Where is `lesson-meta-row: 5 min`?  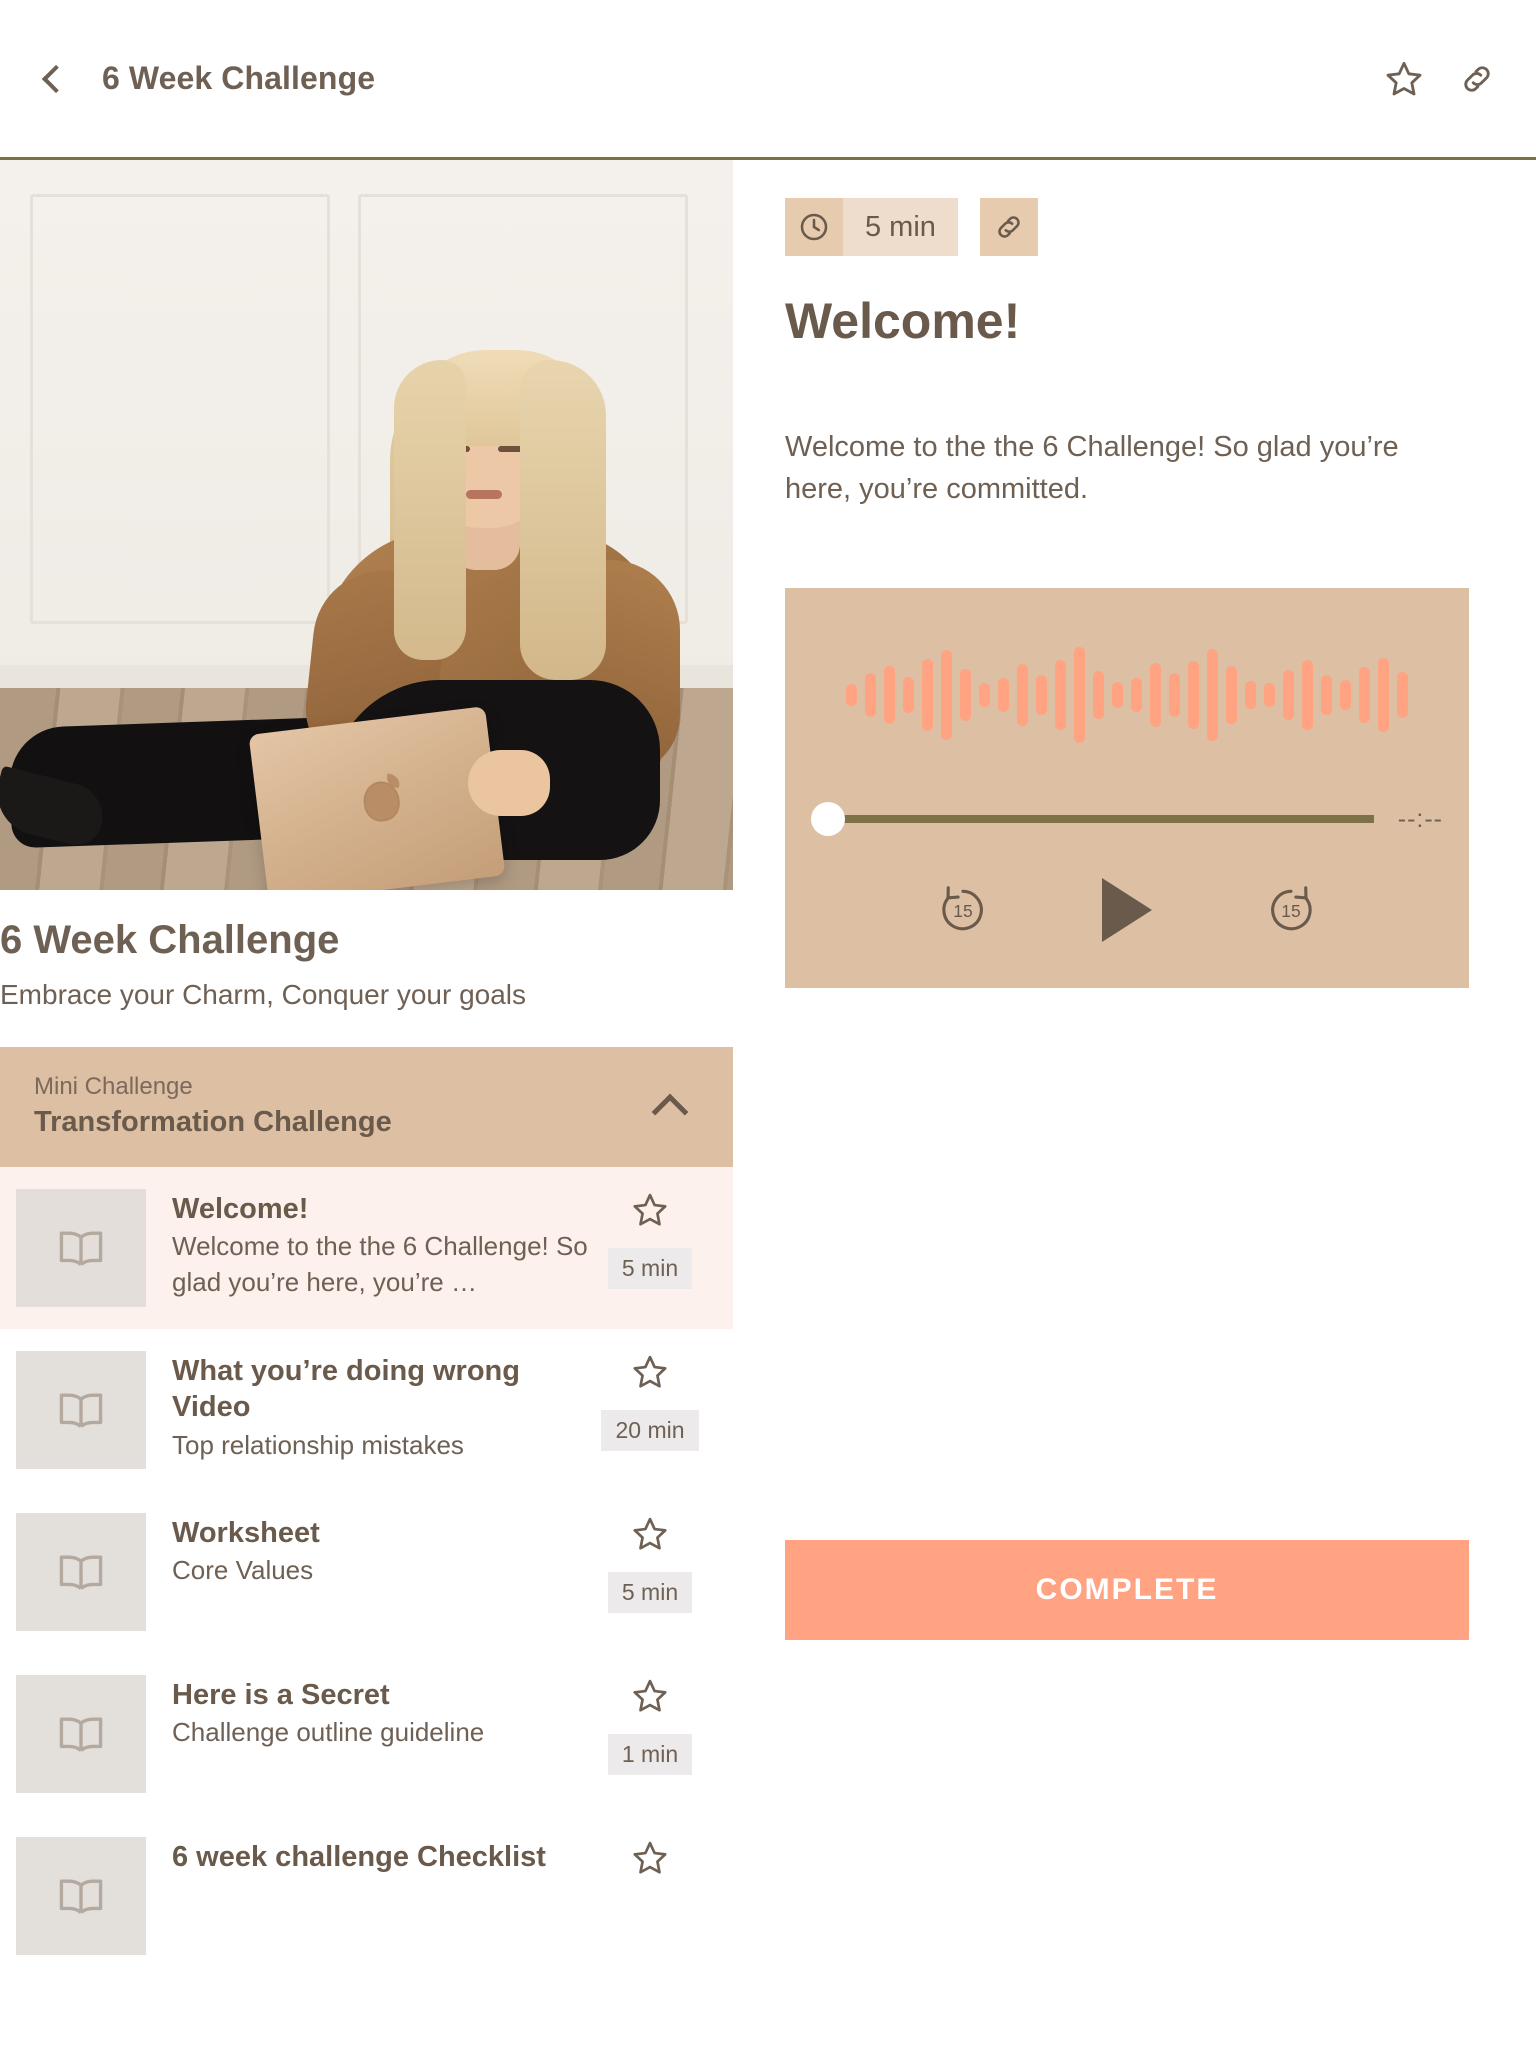 lesson-meta-row: 5 min is located at coordinates (1135, 227).